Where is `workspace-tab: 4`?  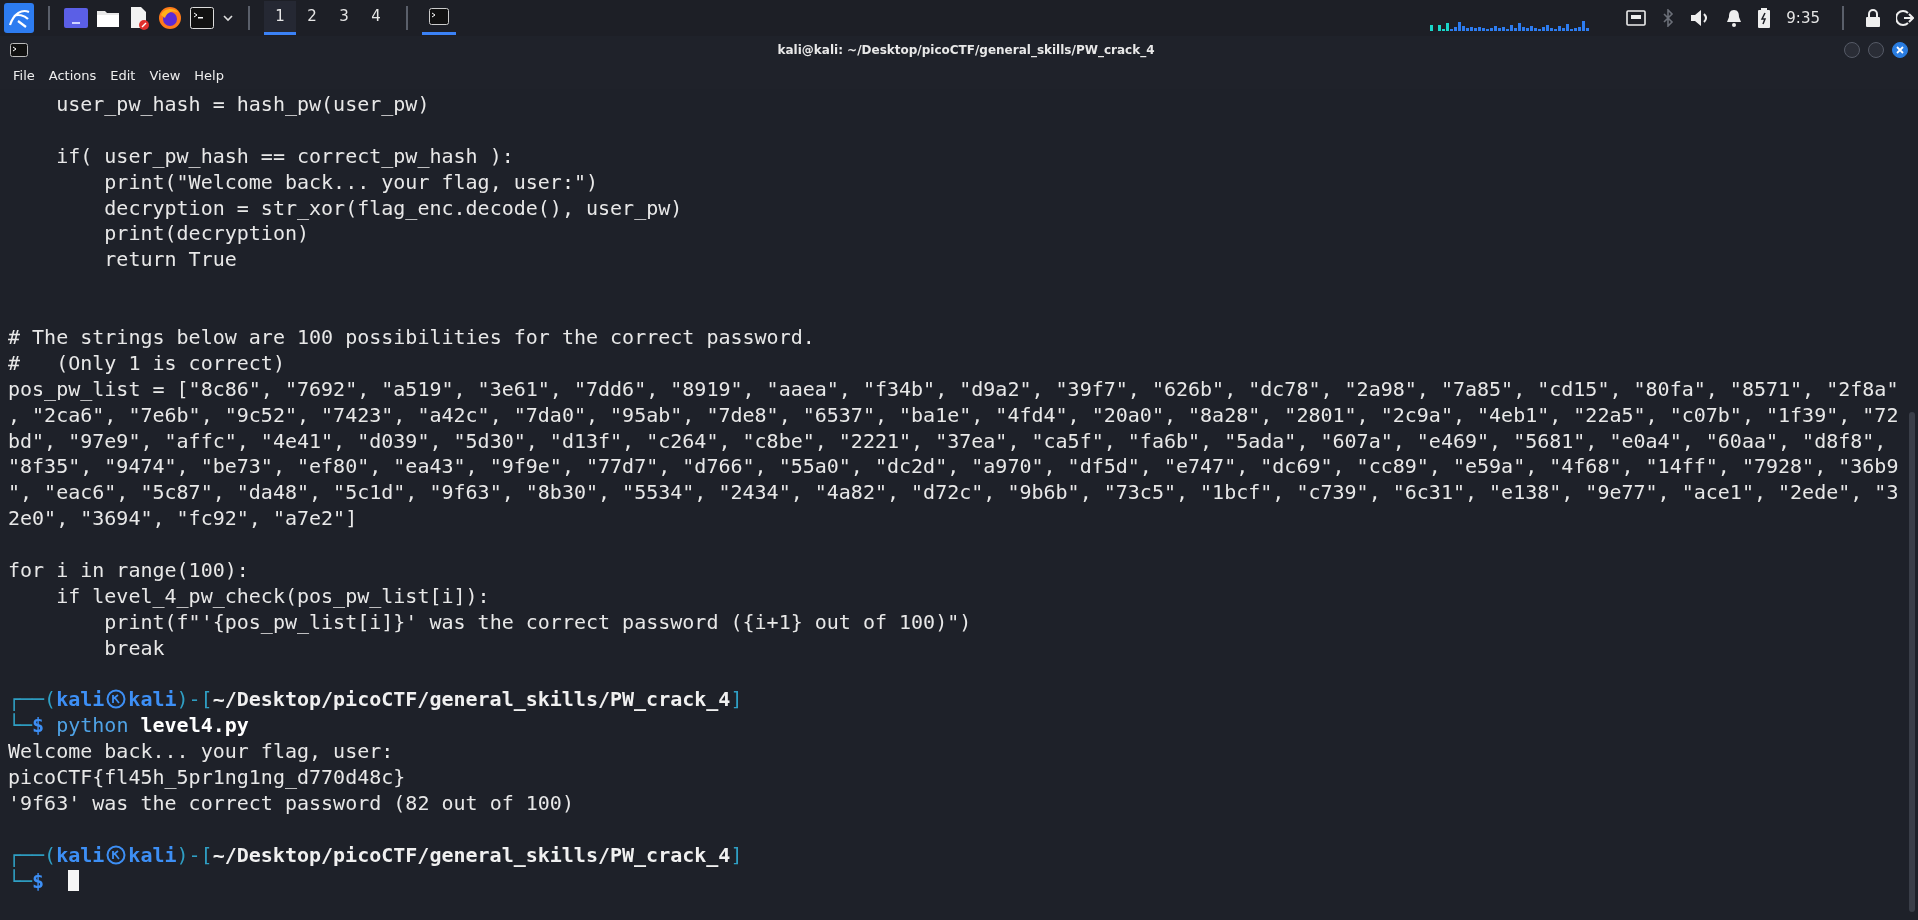
workspace-tab: 4 is located at coordinates (376, 18).